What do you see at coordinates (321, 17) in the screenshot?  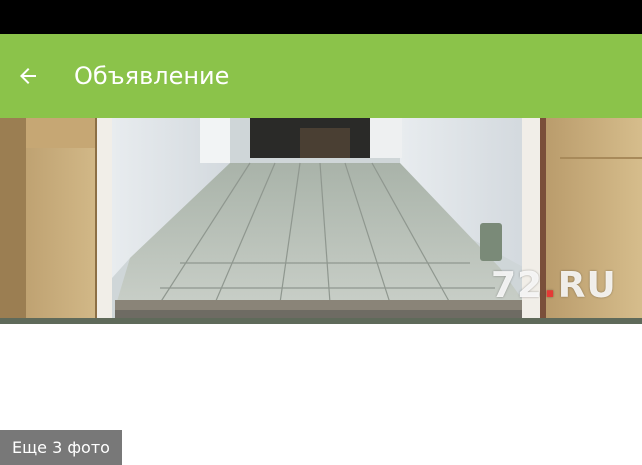 I see `status-bar` at bounding box center [321, 17].